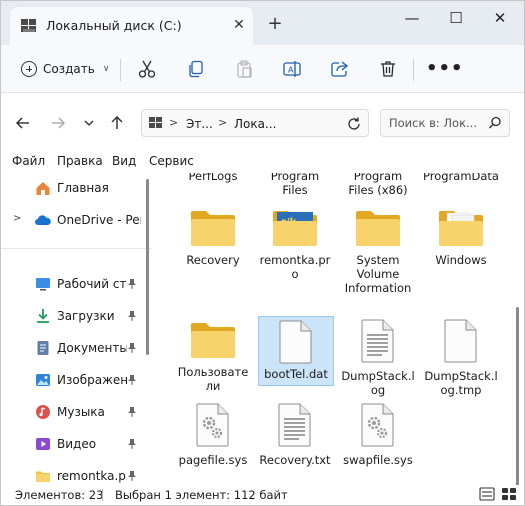  I want to click on sidebar-scrollbar, so click(147, 267).